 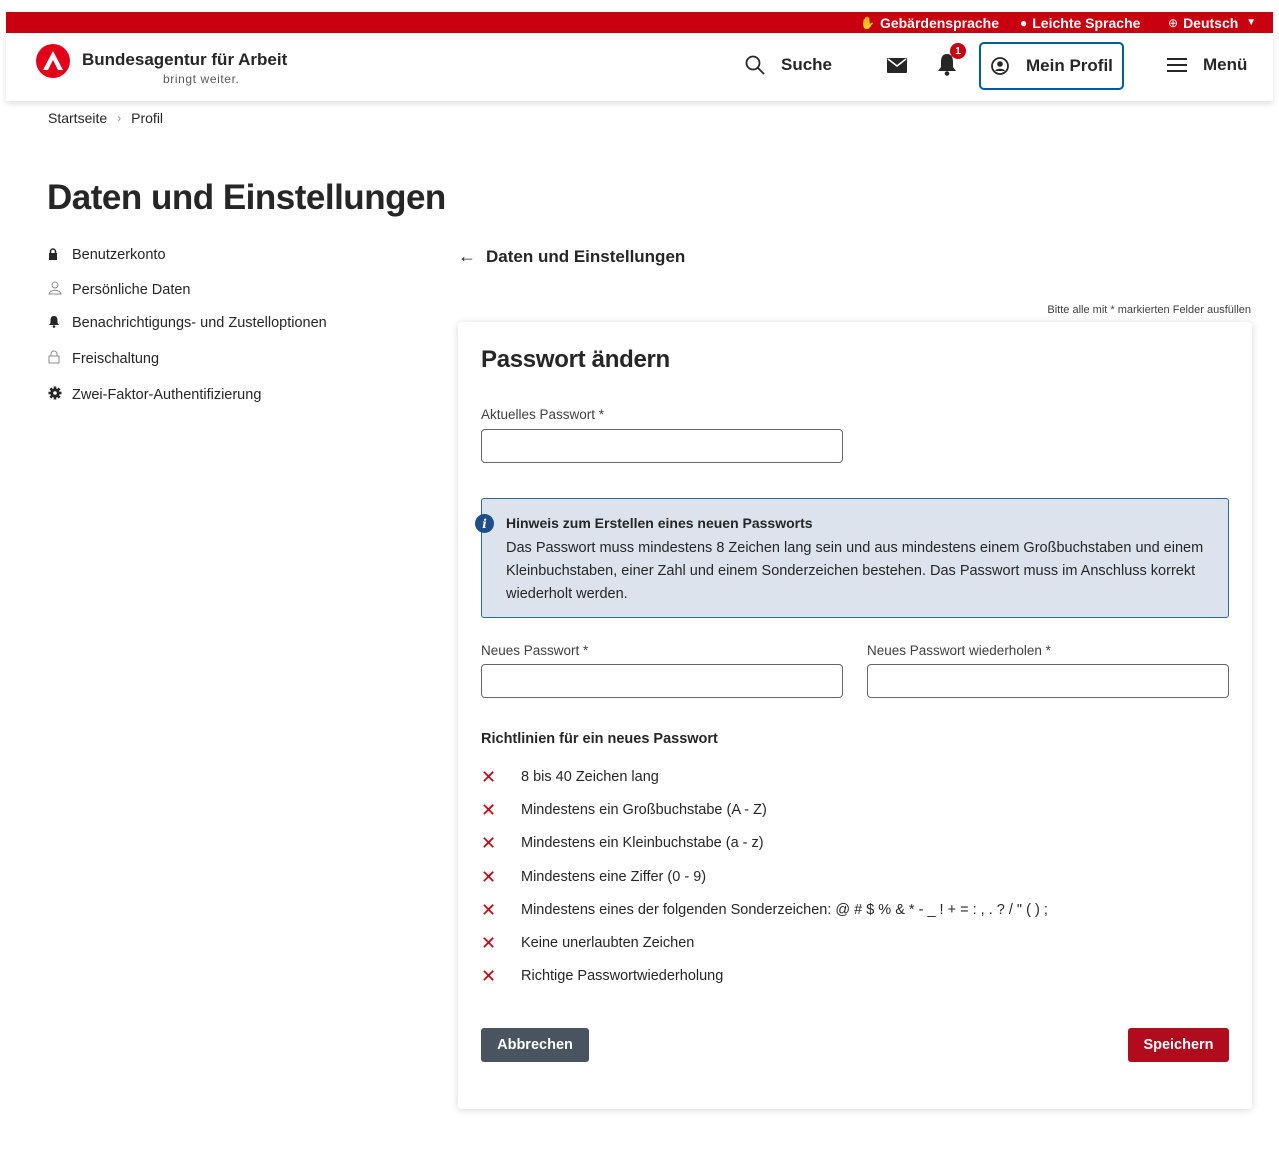 What do you see at coordinates (535, 650) in the screenshot?
I see `new-password-label: Neues Passwort *` at bounding box center [535, 650].